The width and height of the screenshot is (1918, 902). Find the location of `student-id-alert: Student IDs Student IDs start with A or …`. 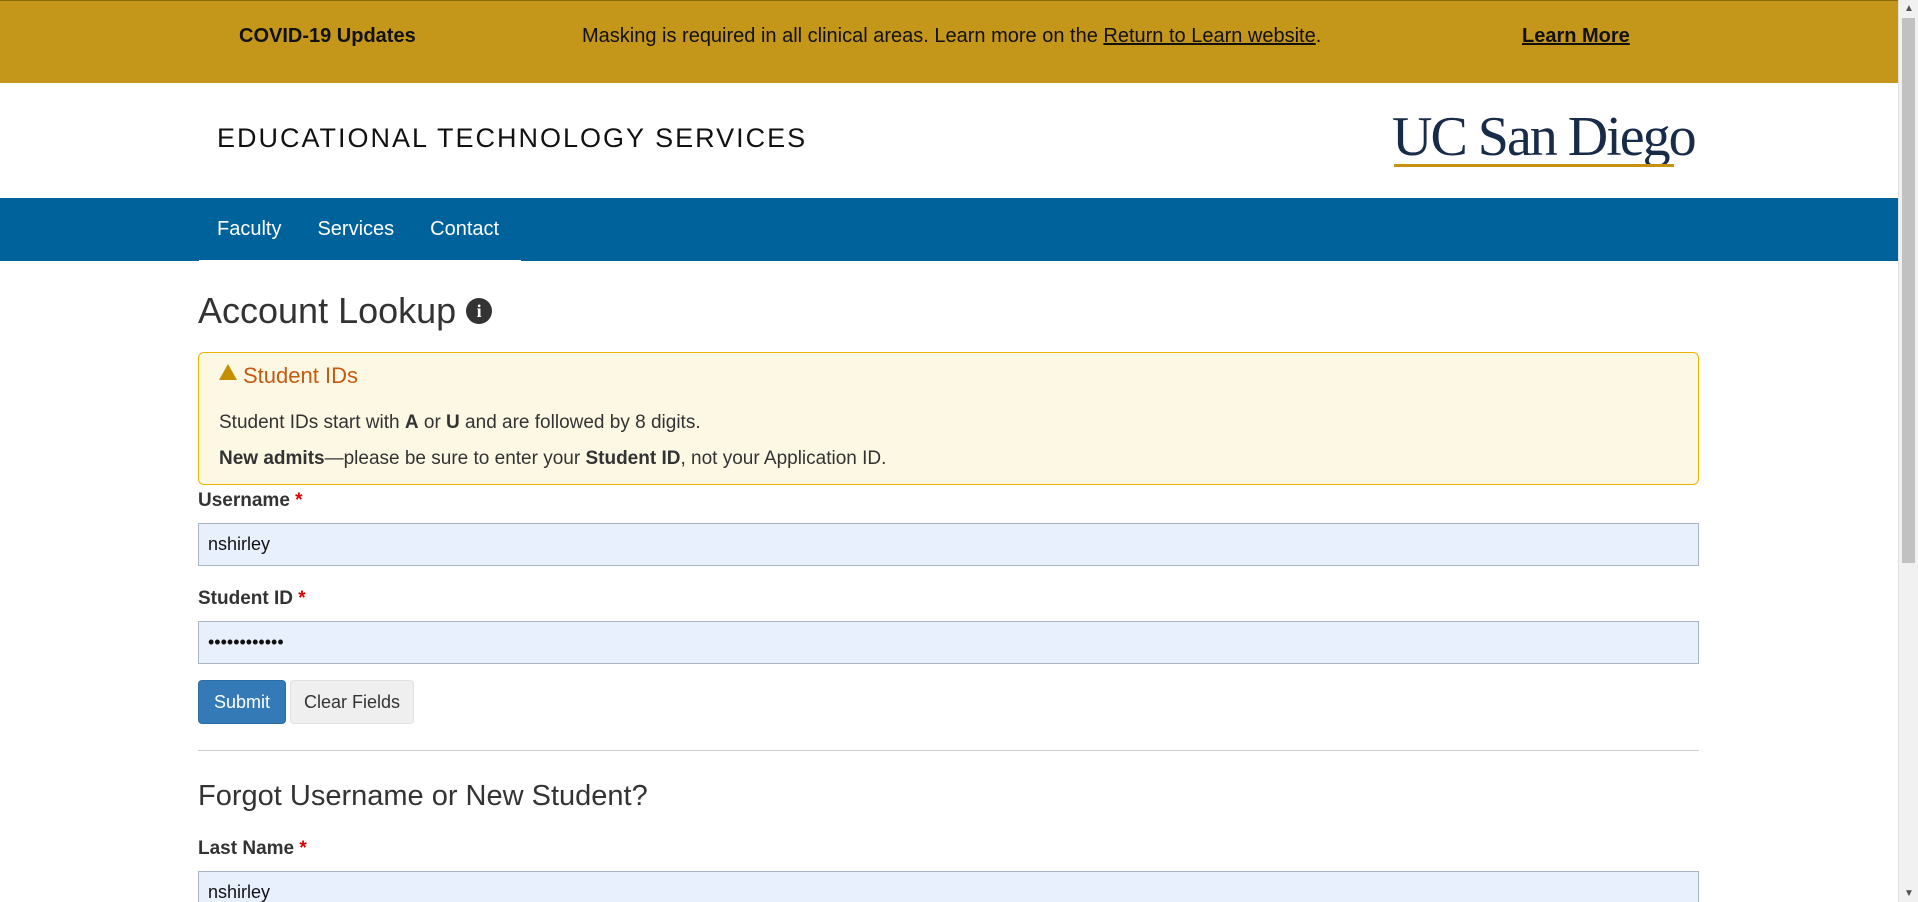

student-id-alert: Student IDs Student IDs start with A or … is located at coordinates (948, 418).